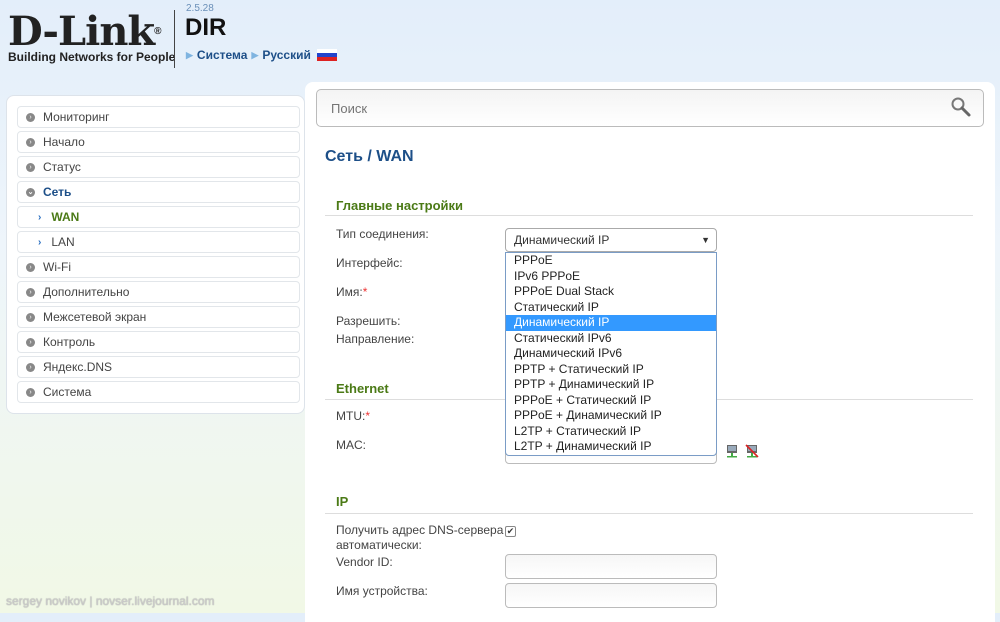 This screenshot has width=1000, height=622. Describe the element at coordinates (611, 308) in the screenshot. I see `connection-type-option: Статический IP` at that location.